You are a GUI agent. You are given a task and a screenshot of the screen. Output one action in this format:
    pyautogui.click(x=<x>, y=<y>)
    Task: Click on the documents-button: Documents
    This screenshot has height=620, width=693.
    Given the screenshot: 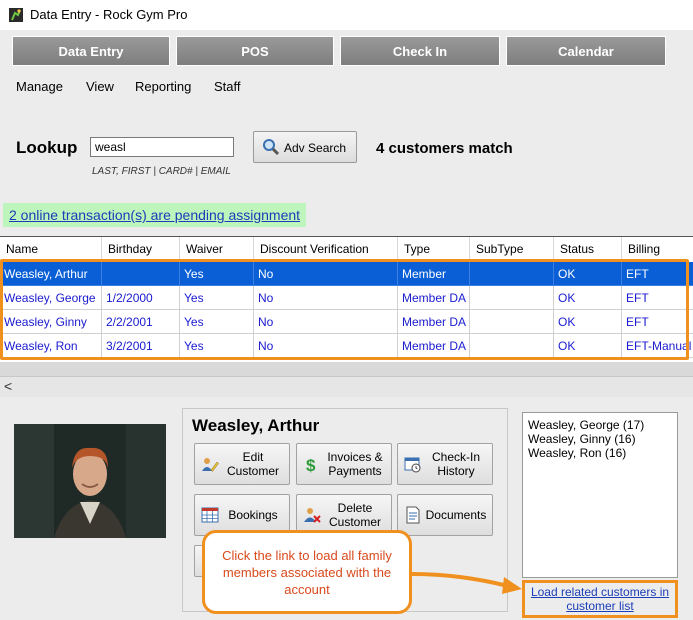 What is the action you would take?
    pyautogui.click(x=445, y=515)
    